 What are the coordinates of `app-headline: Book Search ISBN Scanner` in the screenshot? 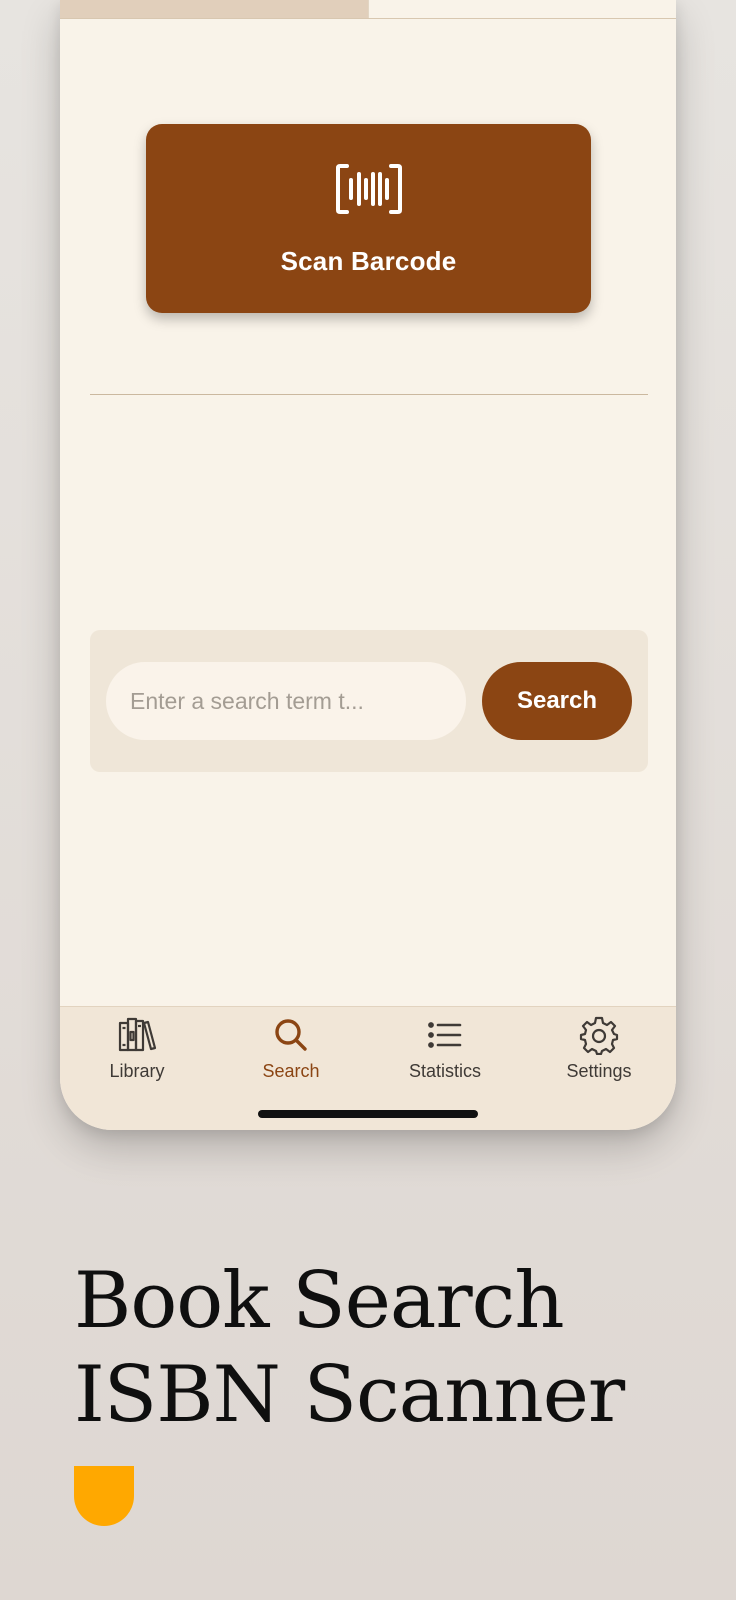 It's located at (349, 1348).